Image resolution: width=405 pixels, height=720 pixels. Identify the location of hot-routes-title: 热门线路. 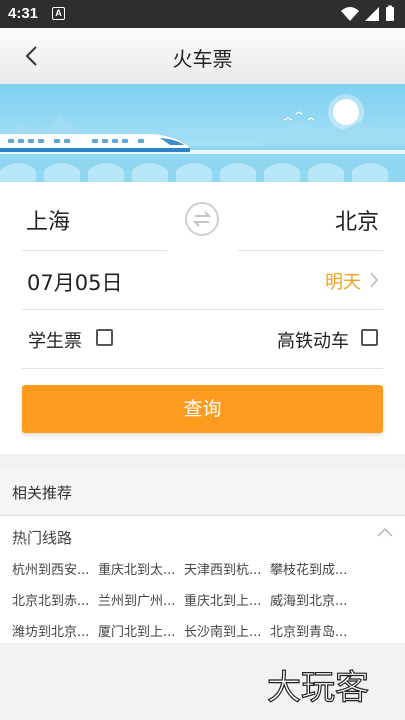
(42, 538).